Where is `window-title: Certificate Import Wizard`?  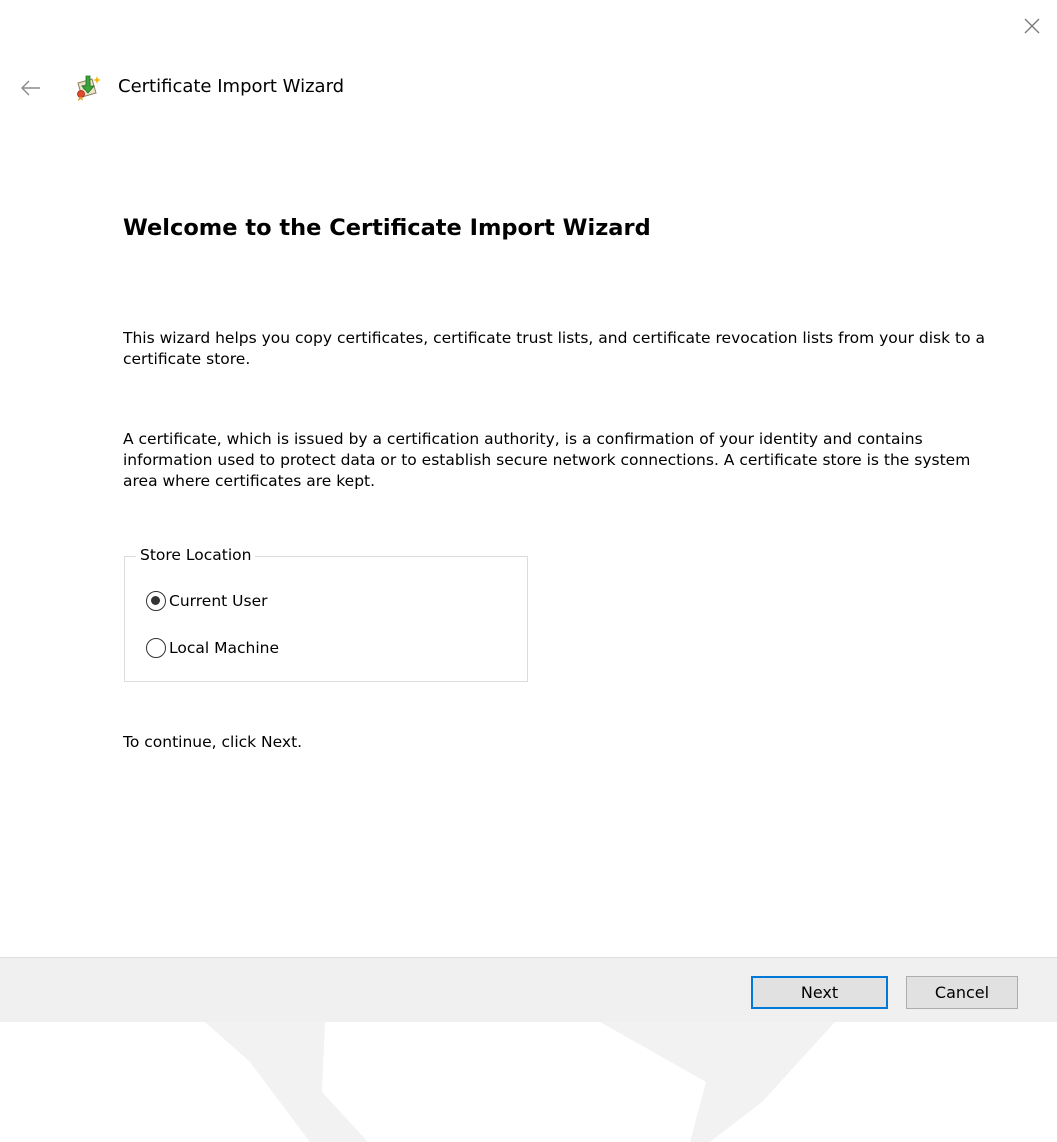
window-title: Certificate Import Wizard is located at coordinates (231, 86).